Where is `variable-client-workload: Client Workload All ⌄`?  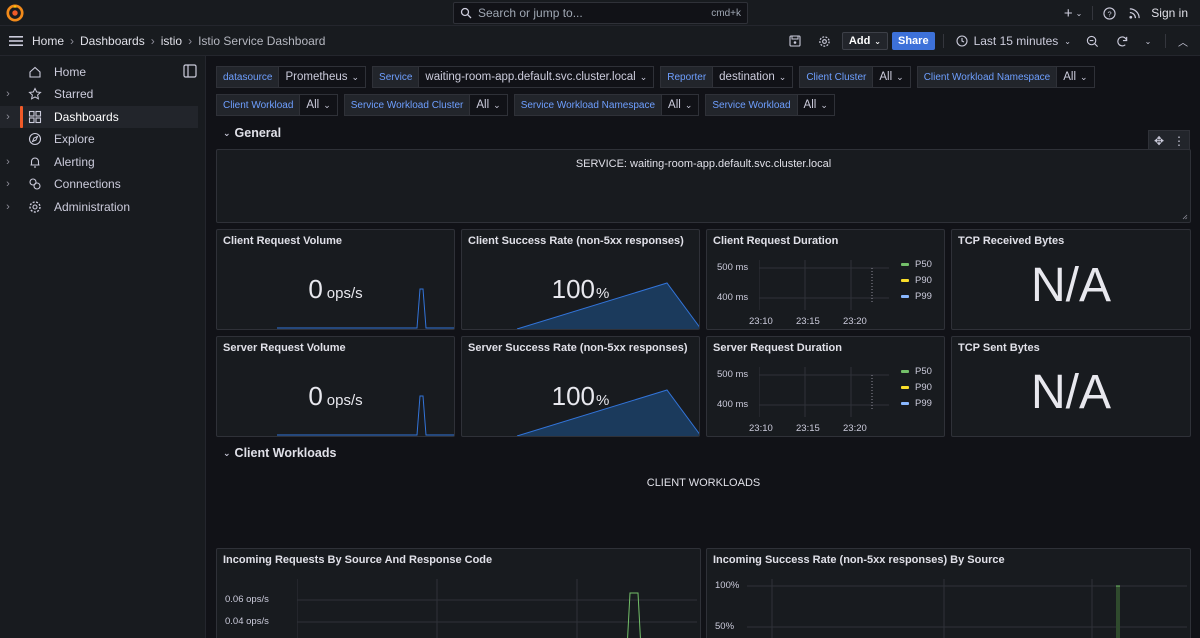 variable-client-workload: Client Workload All ⌄ is located at coordinates (277, 105).